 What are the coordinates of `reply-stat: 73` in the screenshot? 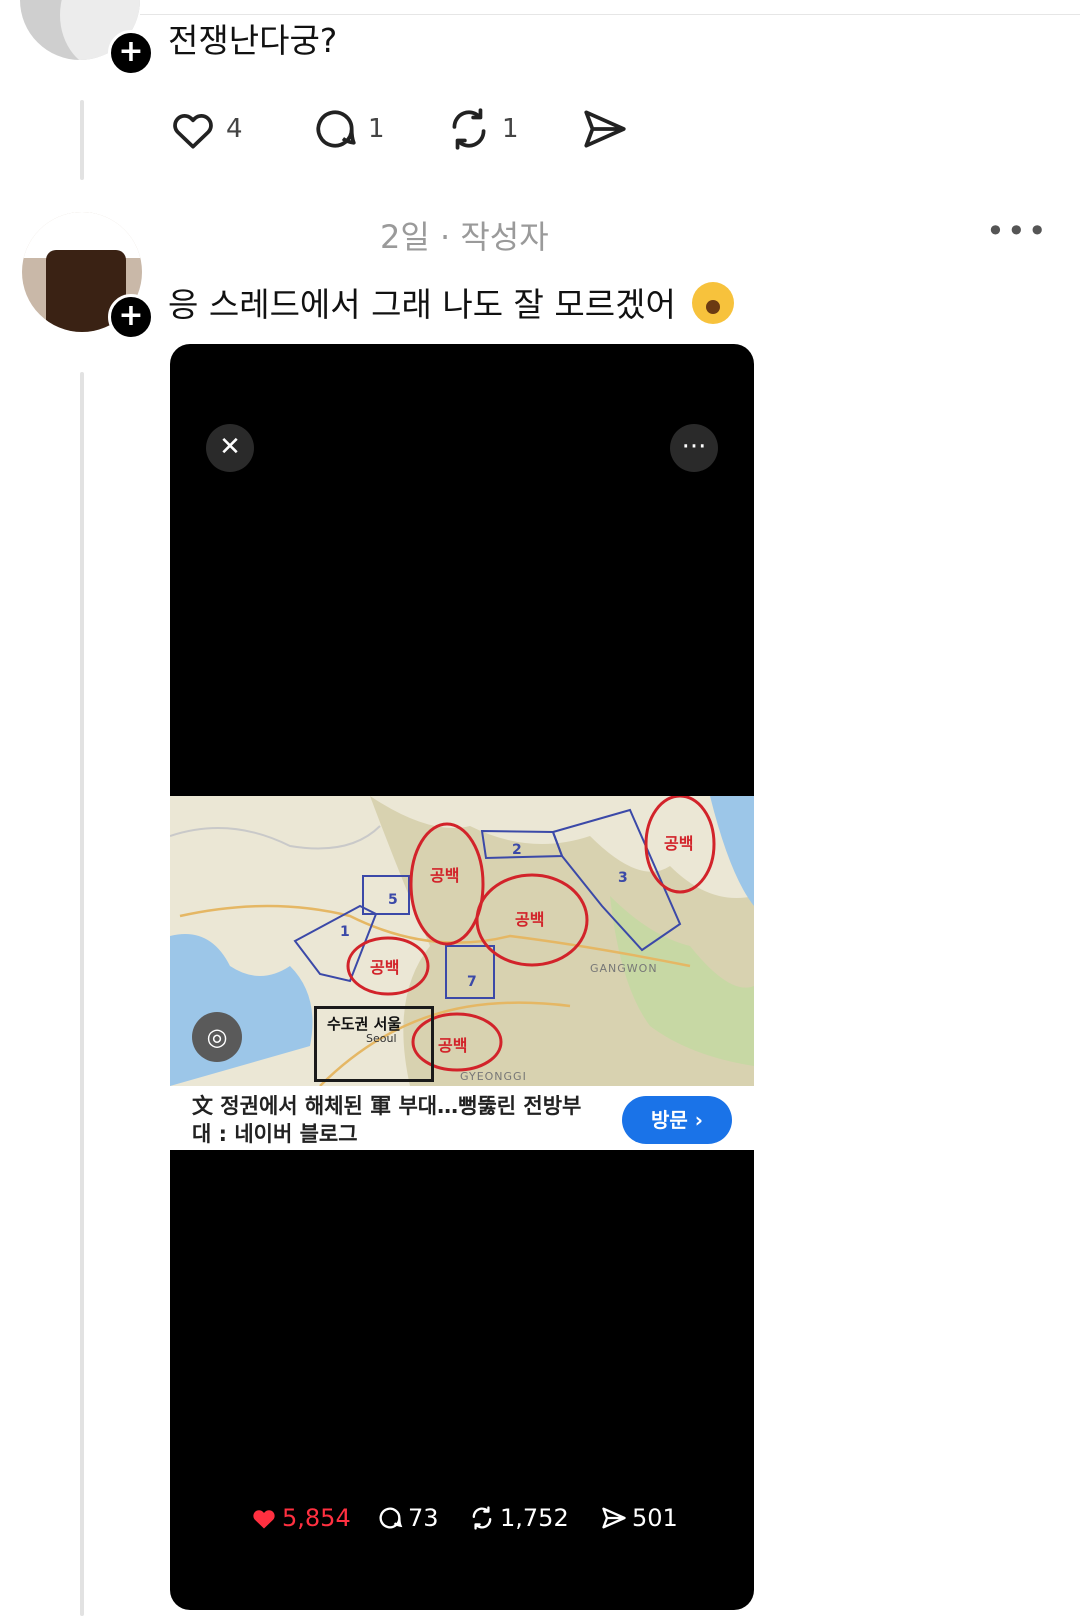 It's located at (407, 1518).